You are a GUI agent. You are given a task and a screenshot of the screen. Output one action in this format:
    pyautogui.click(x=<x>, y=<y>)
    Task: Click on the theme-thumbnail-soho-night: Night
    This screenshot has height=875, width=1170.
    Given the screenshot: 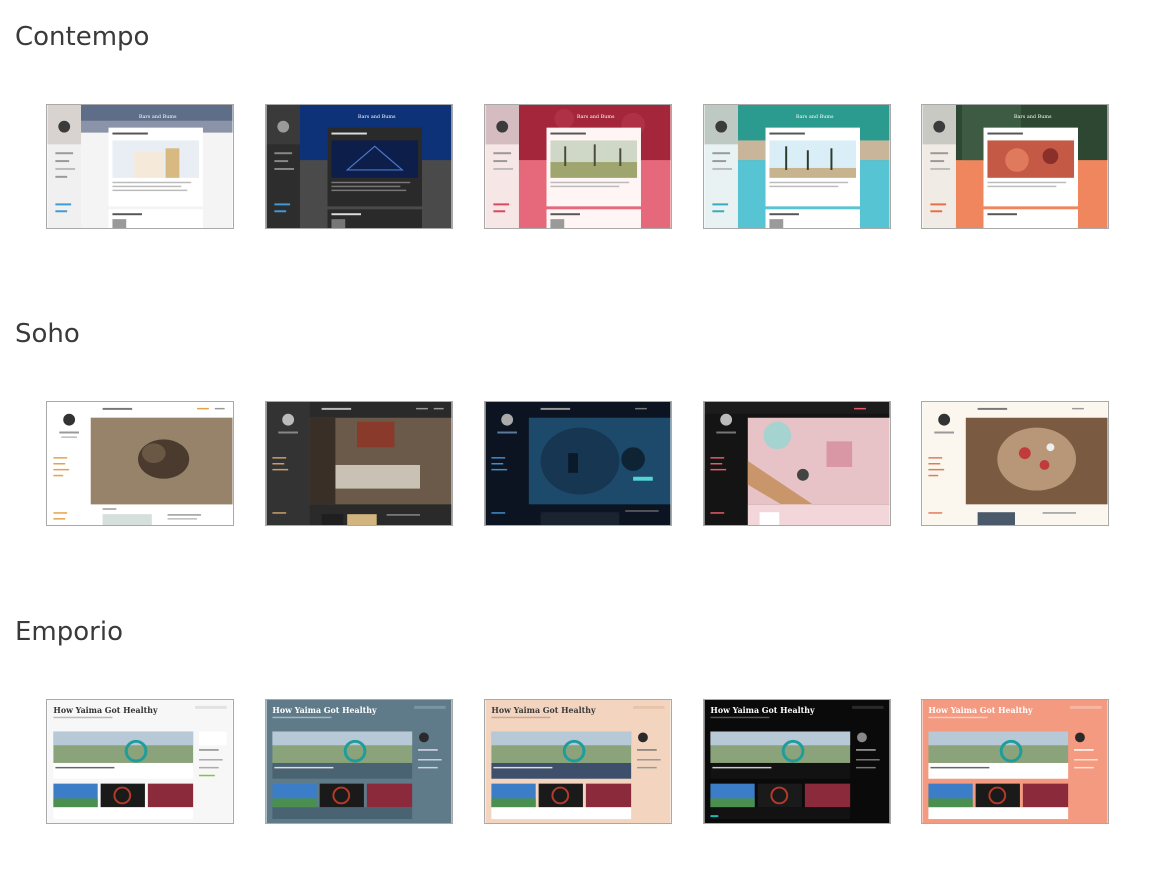 What is the action you would take?
    pyautogui.click(x=578, y=463)
    